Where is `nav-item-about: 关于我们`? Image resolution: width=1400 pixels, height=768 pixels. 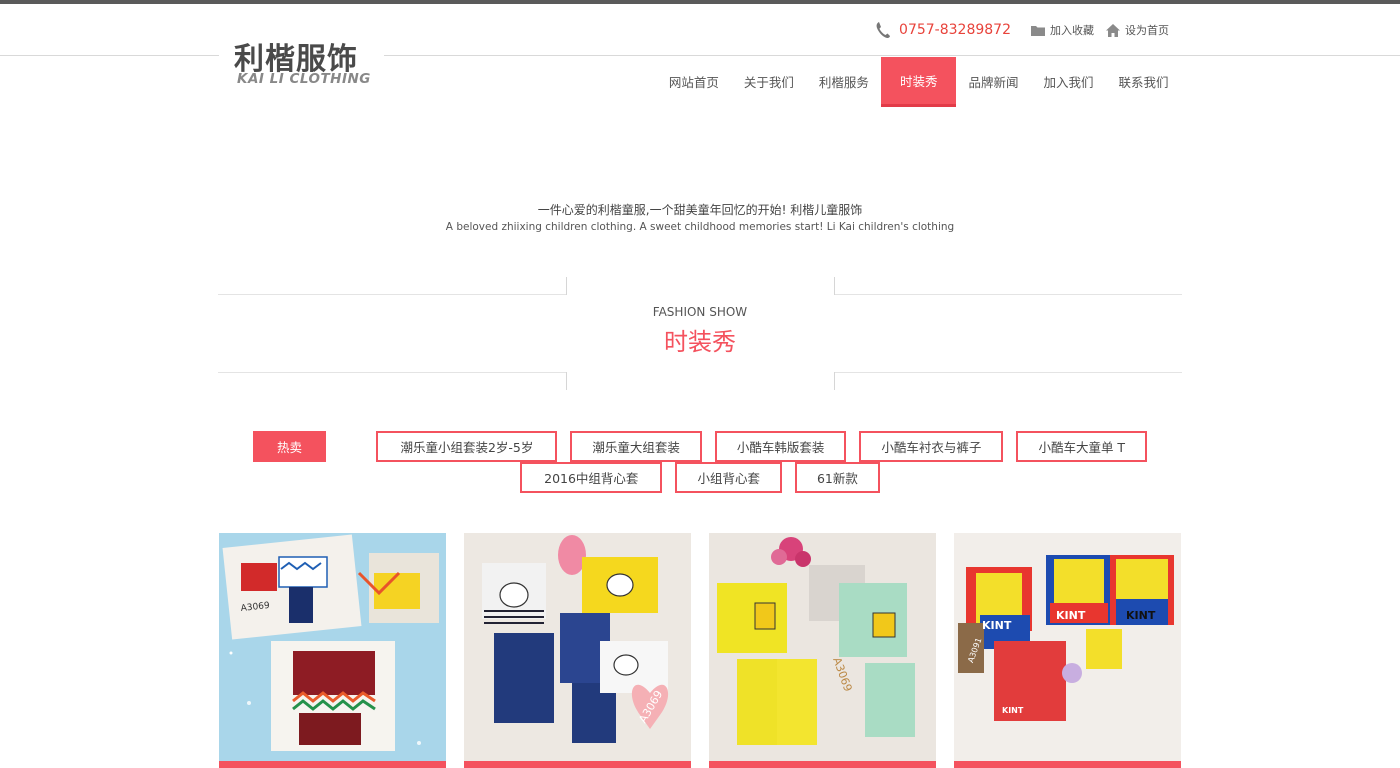
nav-item-about: 关于我们 is located at coordinates (768, 82).